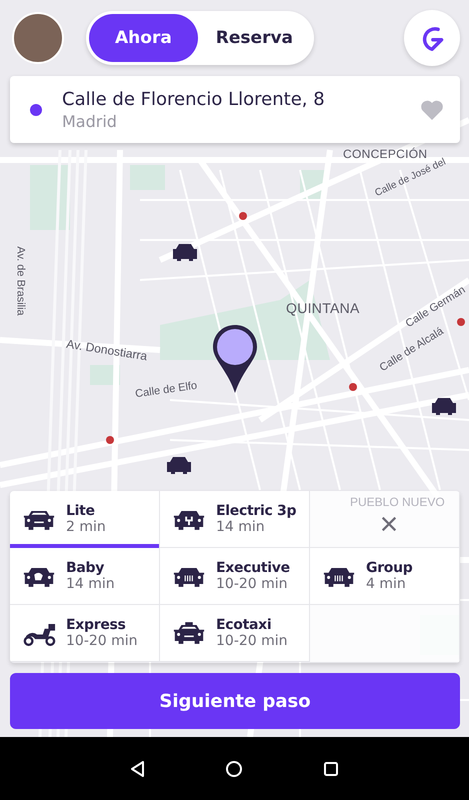 The height and width of the screenshot is (800, 469). I want to click on map-label: Av. de Brasilia, so click(20, 281).